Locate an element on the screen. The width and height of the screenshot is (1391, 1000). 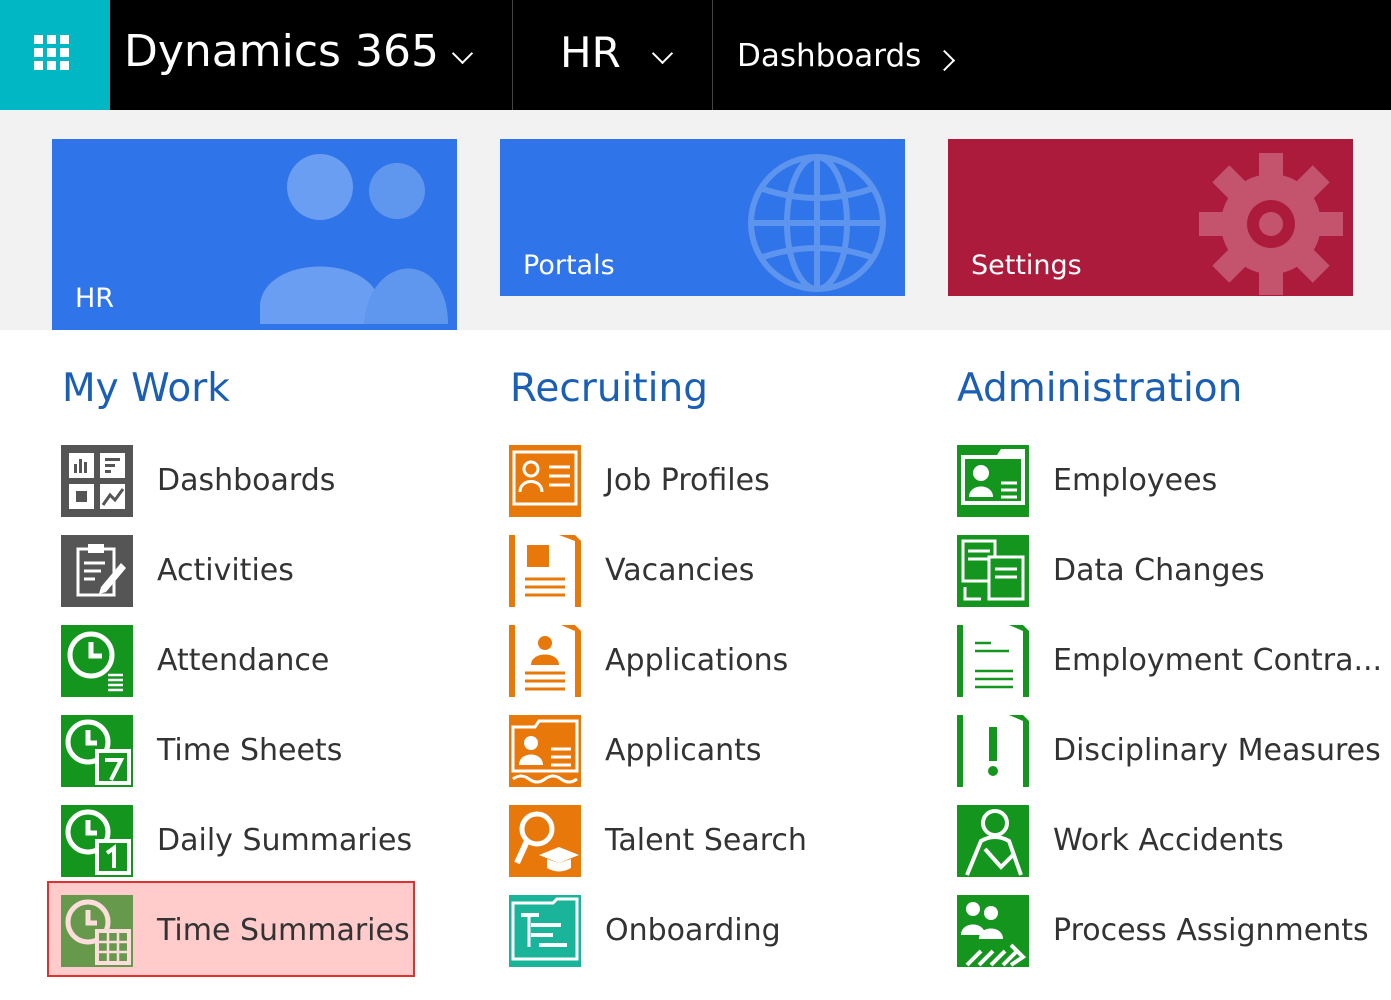
nav-item-label: Vacancies is located at coordinates (680, 570).